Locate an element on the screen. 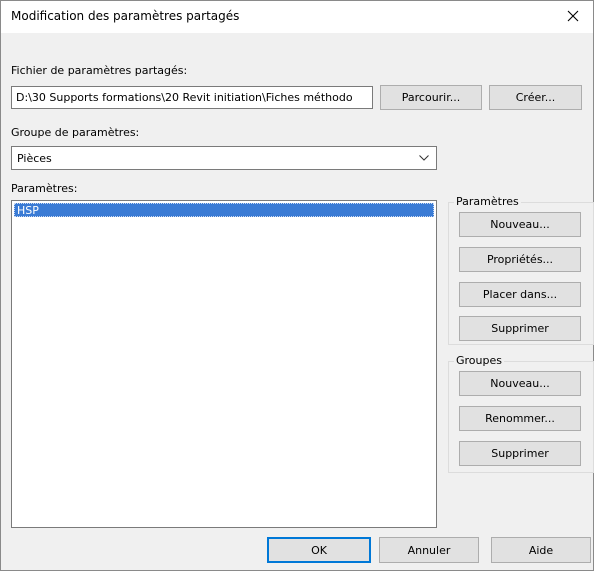 This screenshot has width=594, height=571. group-select: Pièces is located at coordinates (224, 158).